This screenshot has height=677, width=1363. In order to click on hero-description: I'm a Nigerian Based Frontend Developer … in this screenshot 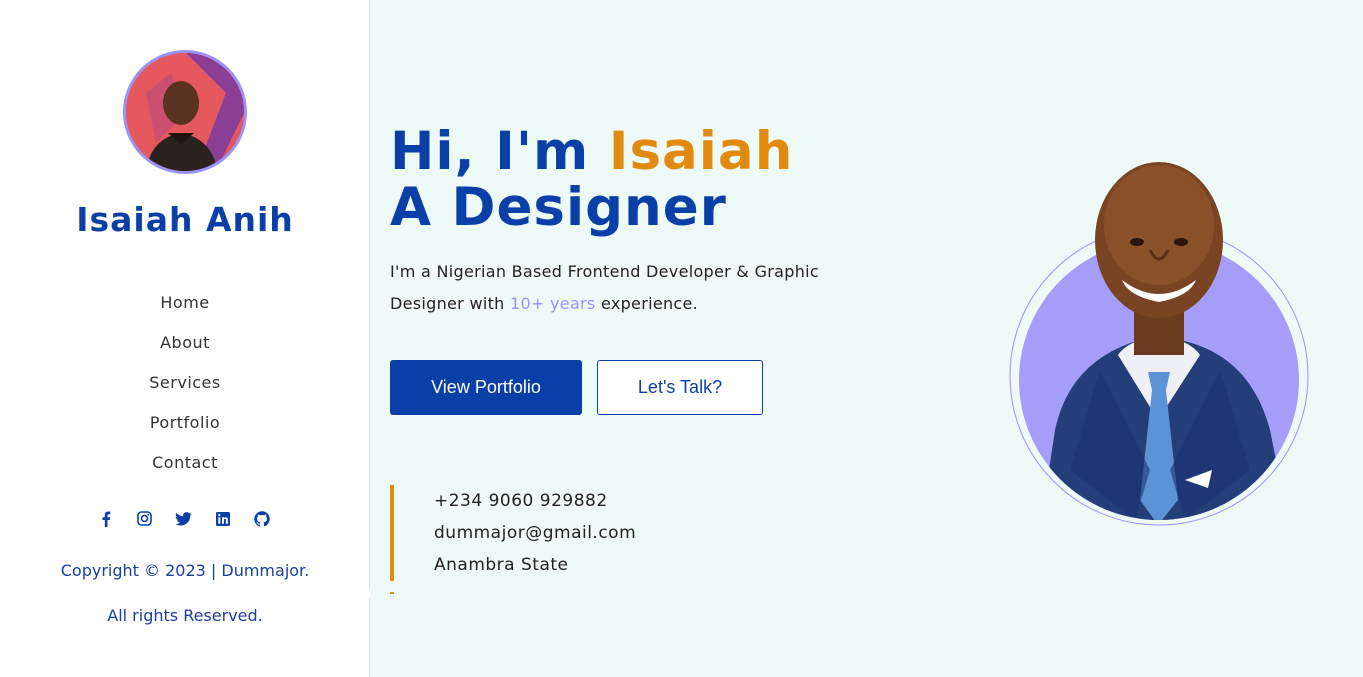, I will do `click(620, 288)`.